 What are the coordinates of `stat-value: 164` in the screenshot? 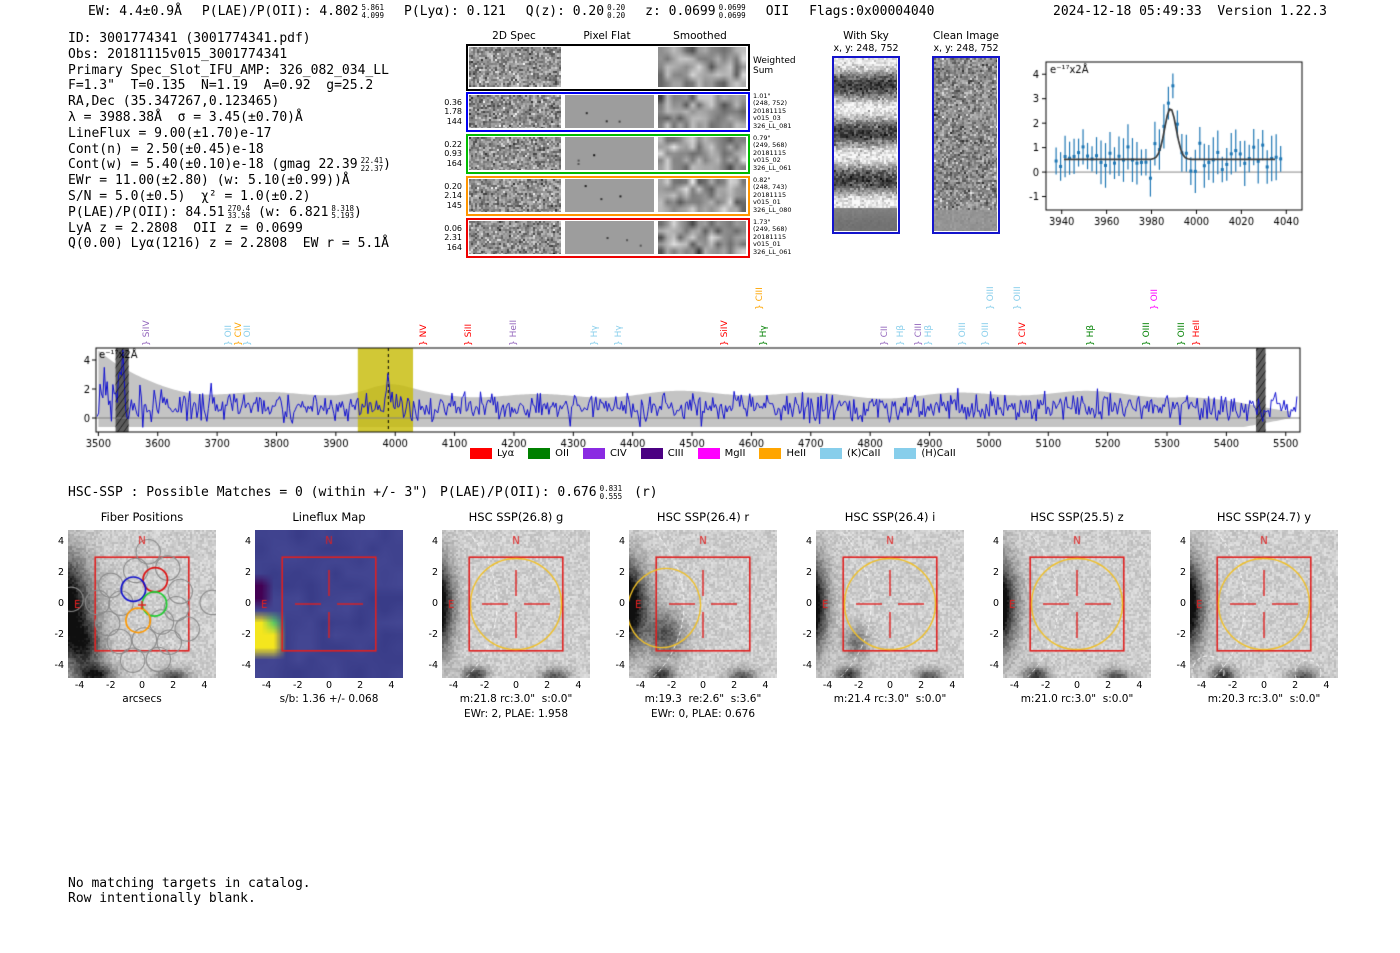 It's located at (454, 163).